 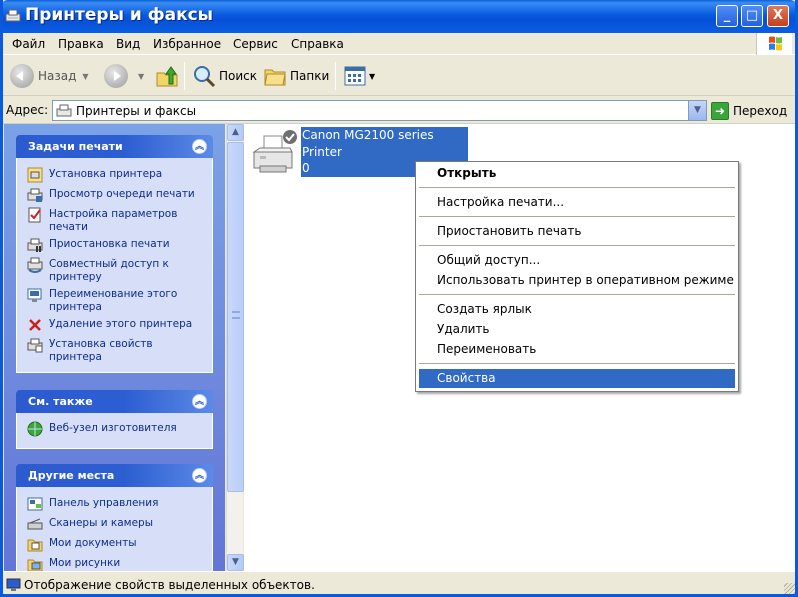 What do you see at coordinates (774, 44) in the screenshot?
I see `windows-logo-icon` at bounding box center [774, 44].